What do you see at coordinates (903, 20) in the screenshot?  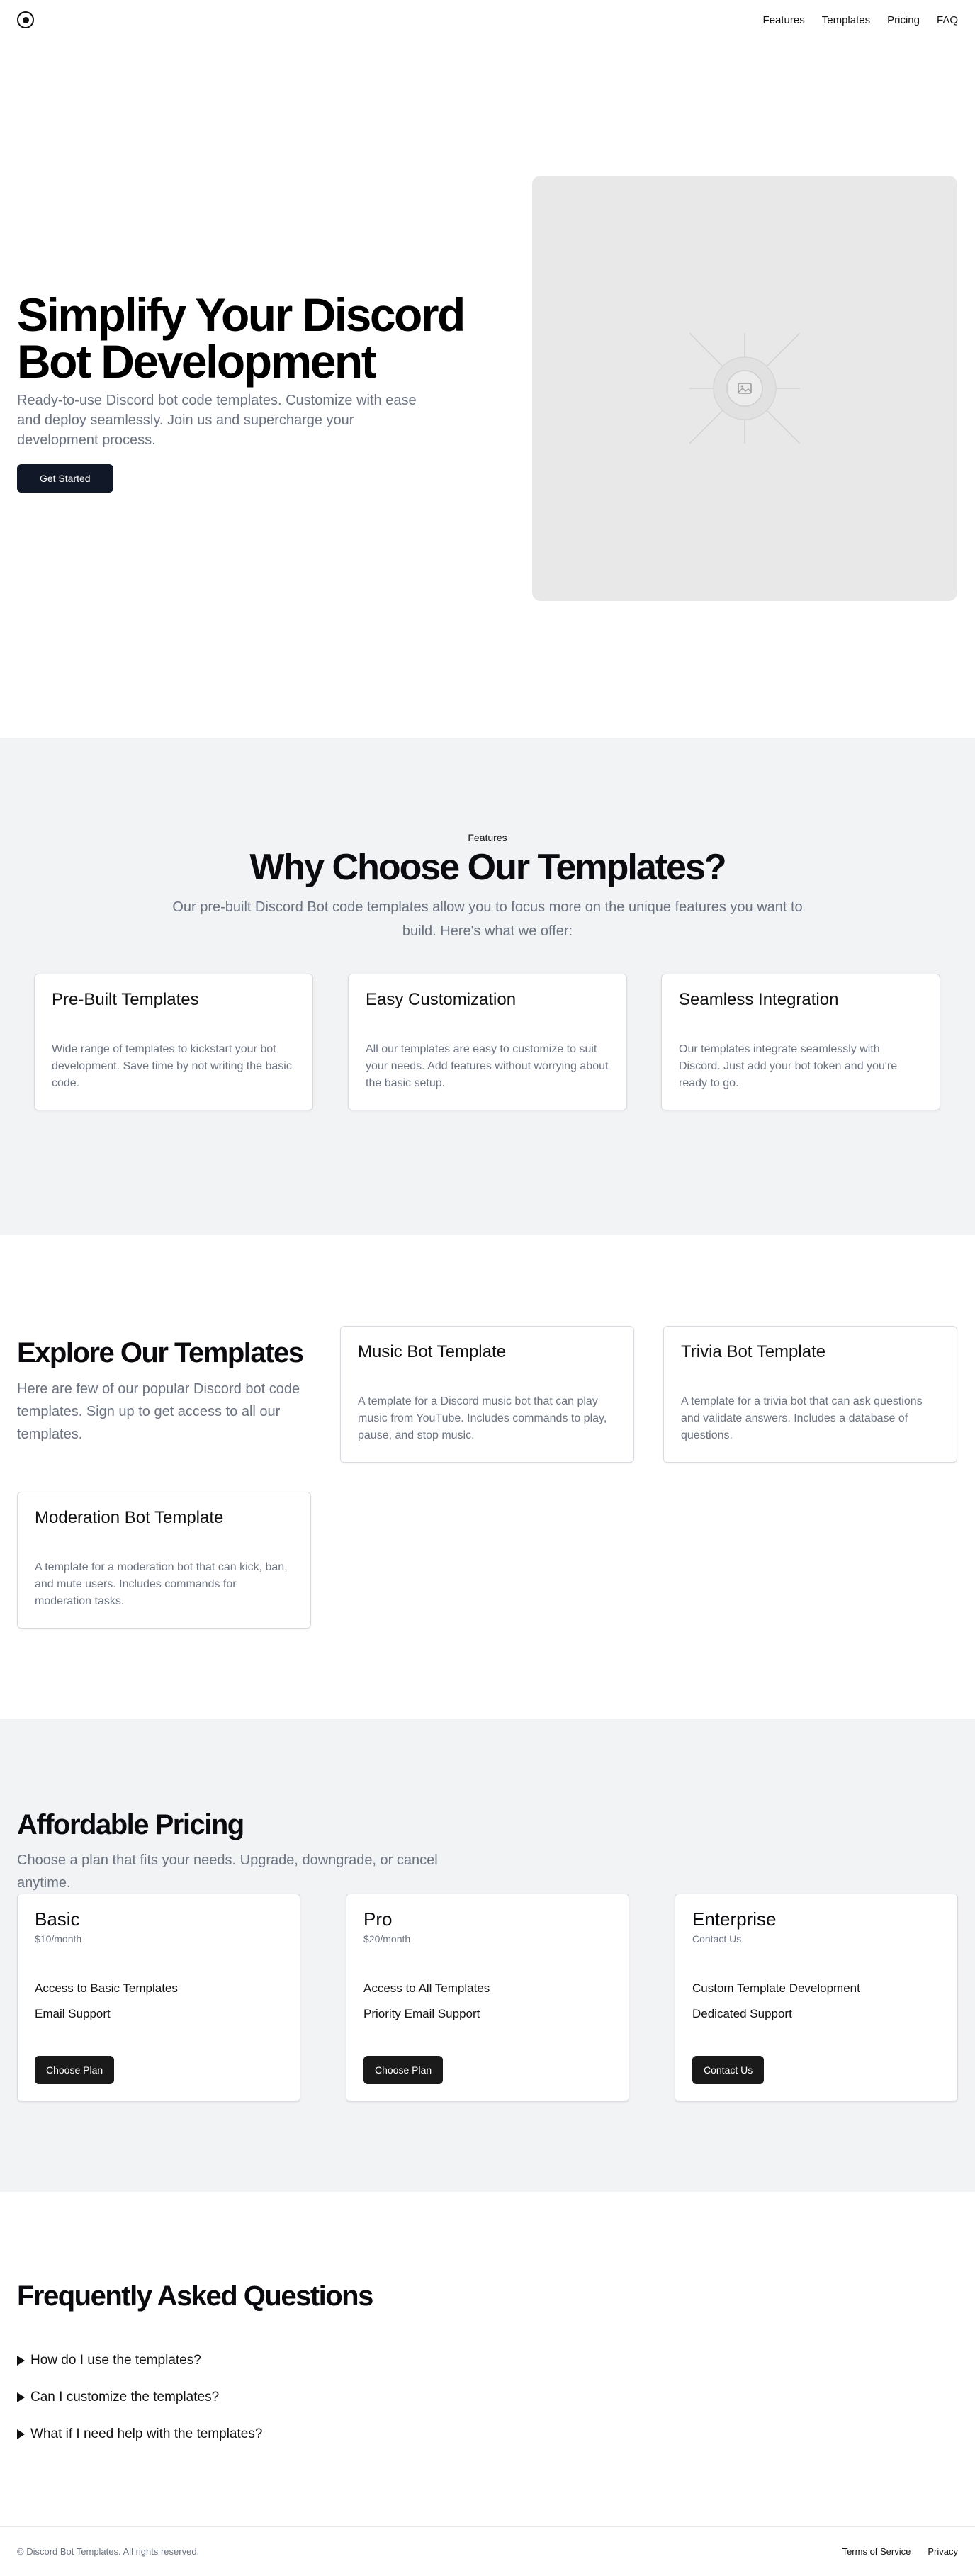 I see `nav-pricing: Pricing` at bounding box center [903, 20].